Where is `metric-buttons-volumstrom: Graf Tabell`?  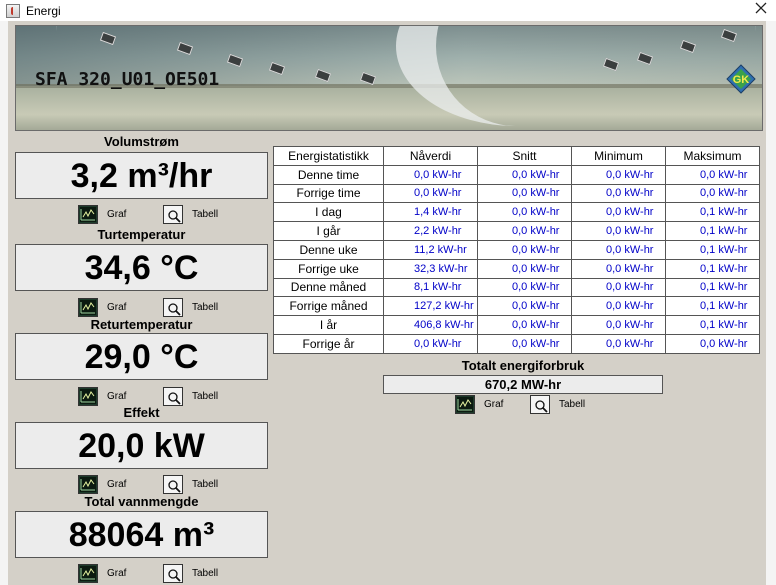 metric-buttons-volumstrom: Graf Tabell is located at coordinates (173, 214).